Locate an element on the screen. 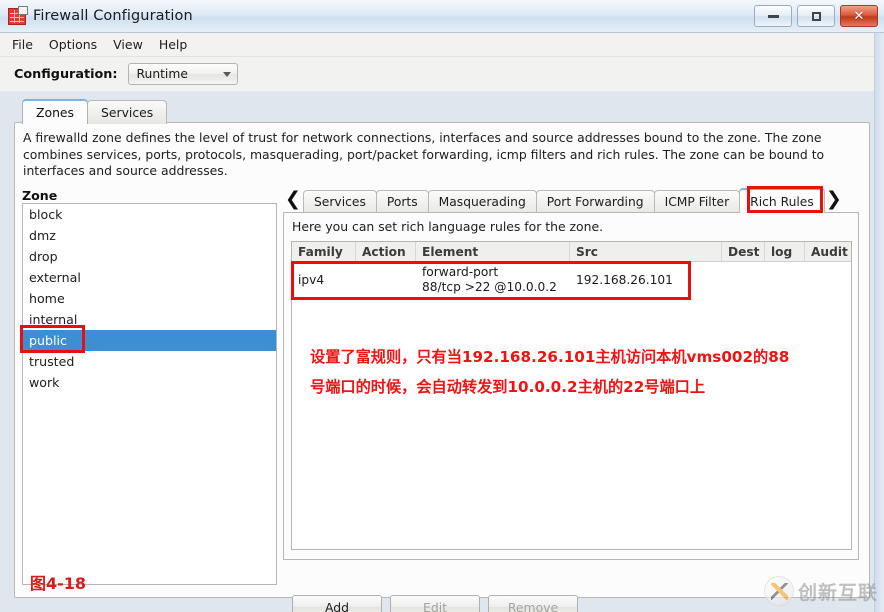 The width and height of the screenshot is (884, 612). zone-item-dmz: dmz is located at coordinates (149, 235).